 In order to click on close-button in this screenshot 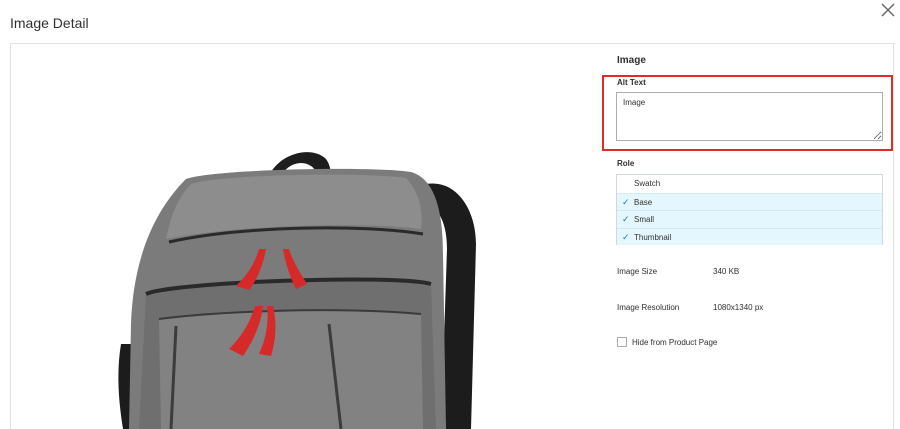, I will do `click(888, 10)`.